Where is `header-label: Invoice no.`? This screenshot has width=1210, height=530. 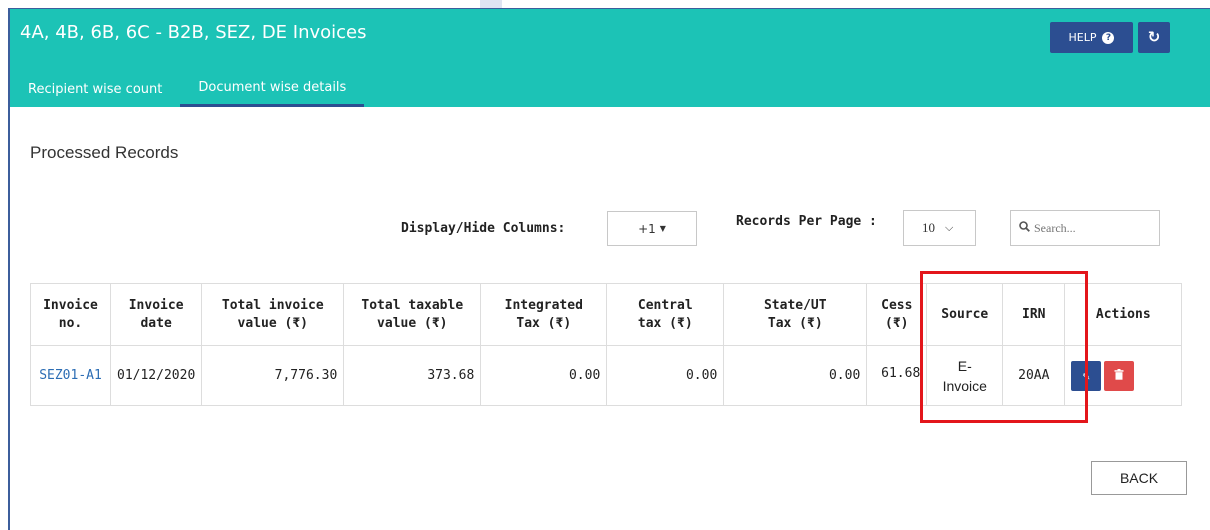 header-label: Invoice no. is located at coordinates (70, 314).